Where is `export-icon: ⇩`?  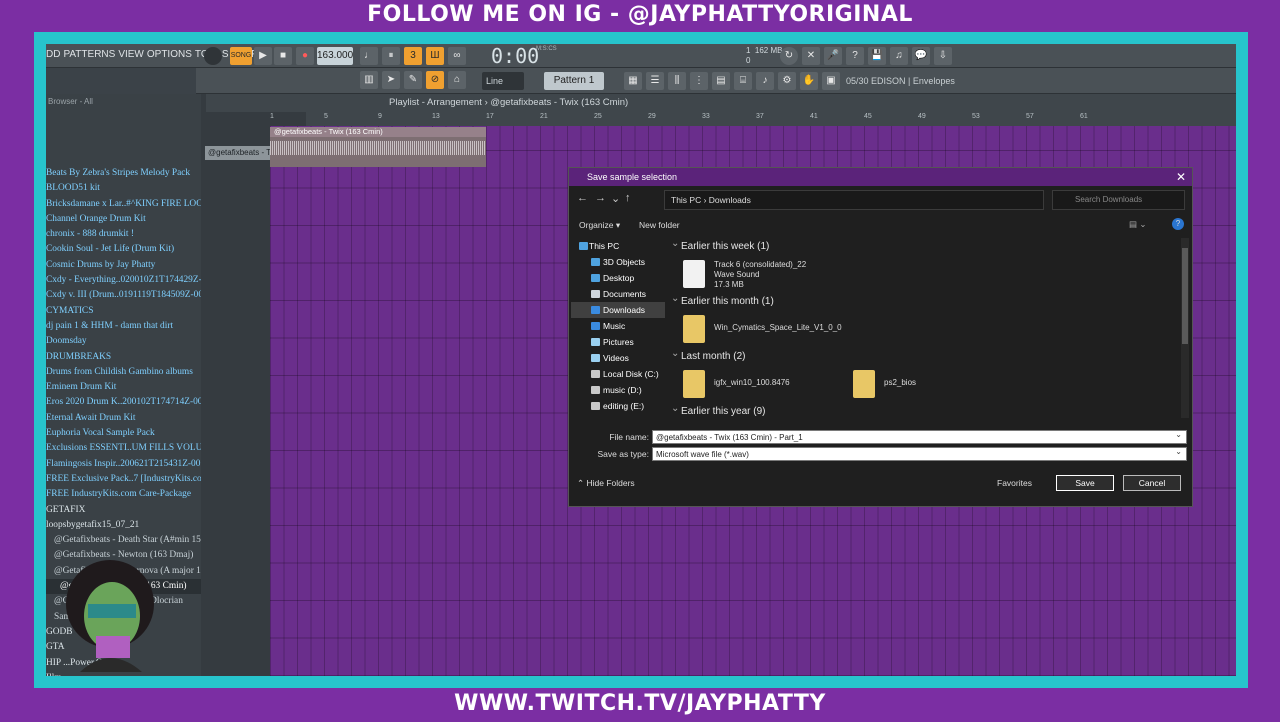 export-icon: ⇩ is located at coordinates (943, 56).